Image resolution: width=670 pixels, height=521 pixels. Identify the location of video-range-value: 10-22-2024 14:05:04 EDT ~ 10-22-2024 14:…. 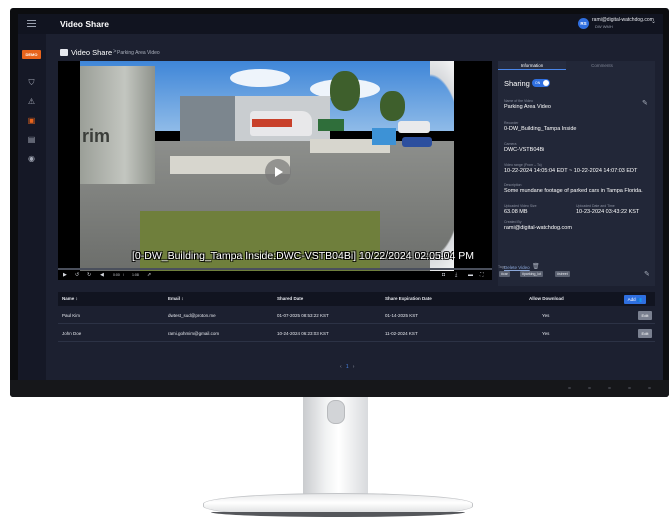
(571, 171).